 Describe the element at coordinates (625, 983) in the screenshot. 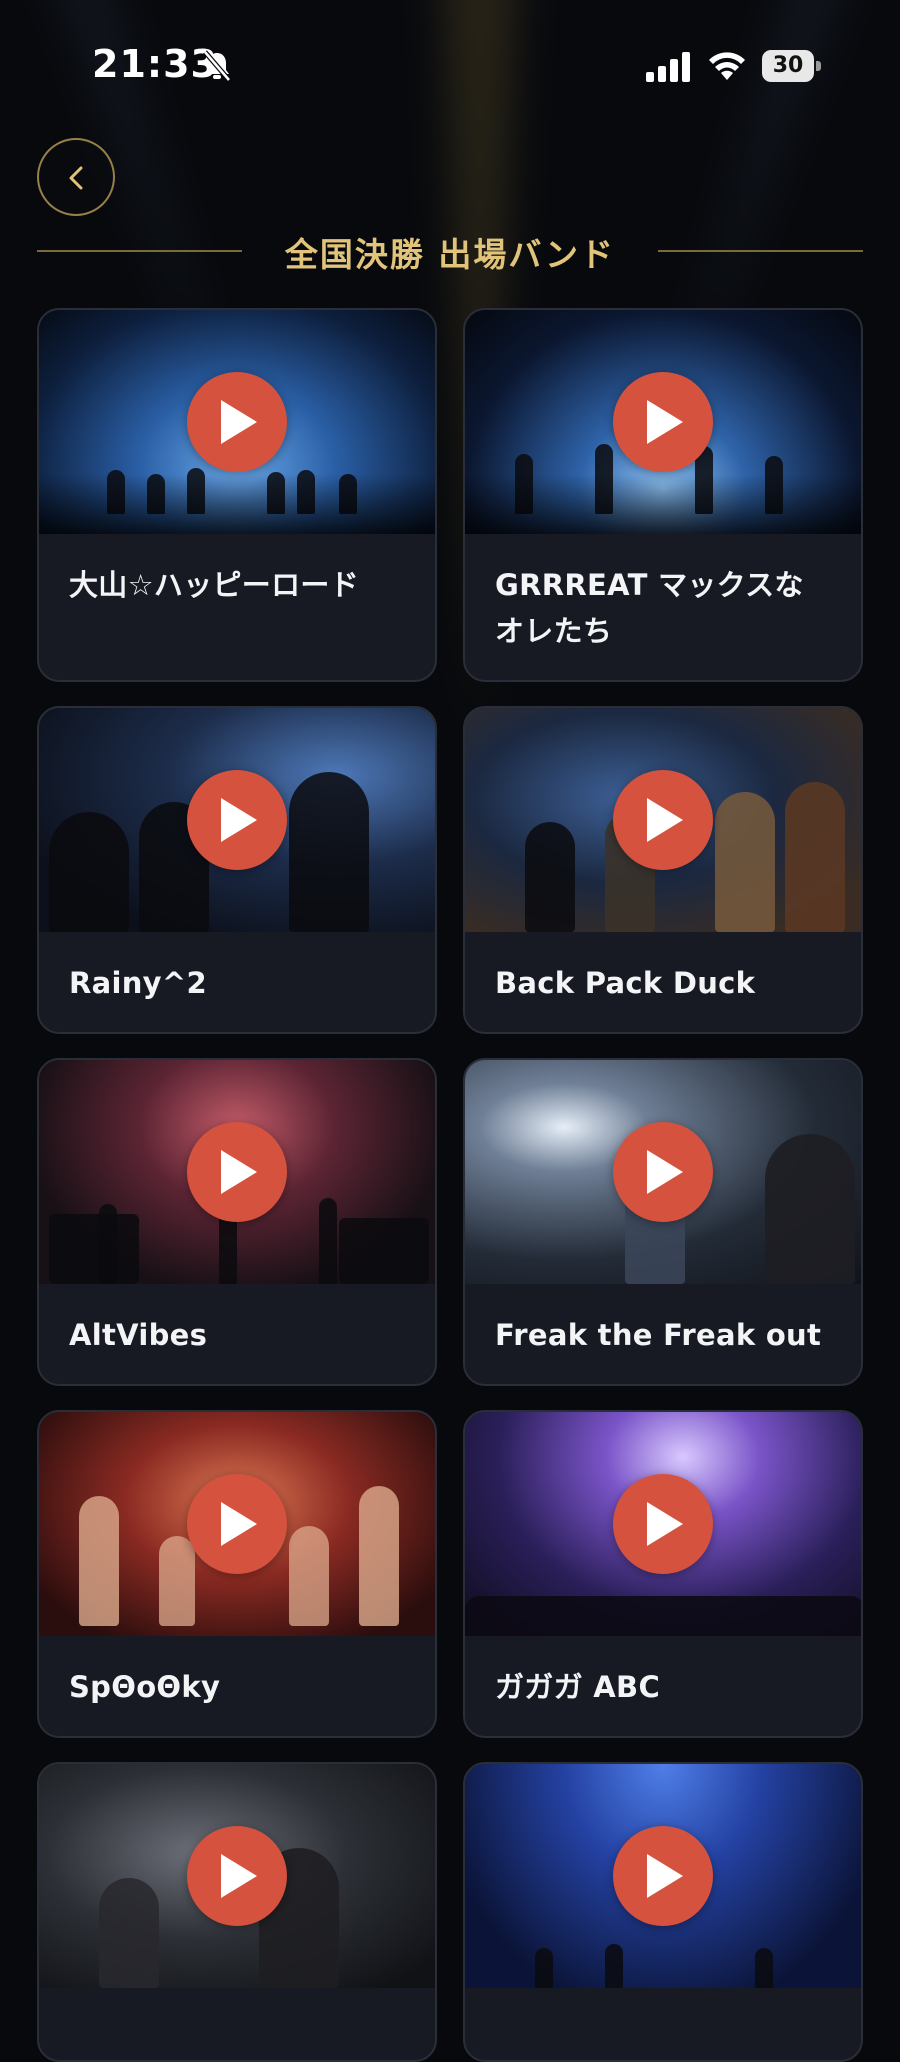

I see `band-name: Back Pack Duck` at that location.